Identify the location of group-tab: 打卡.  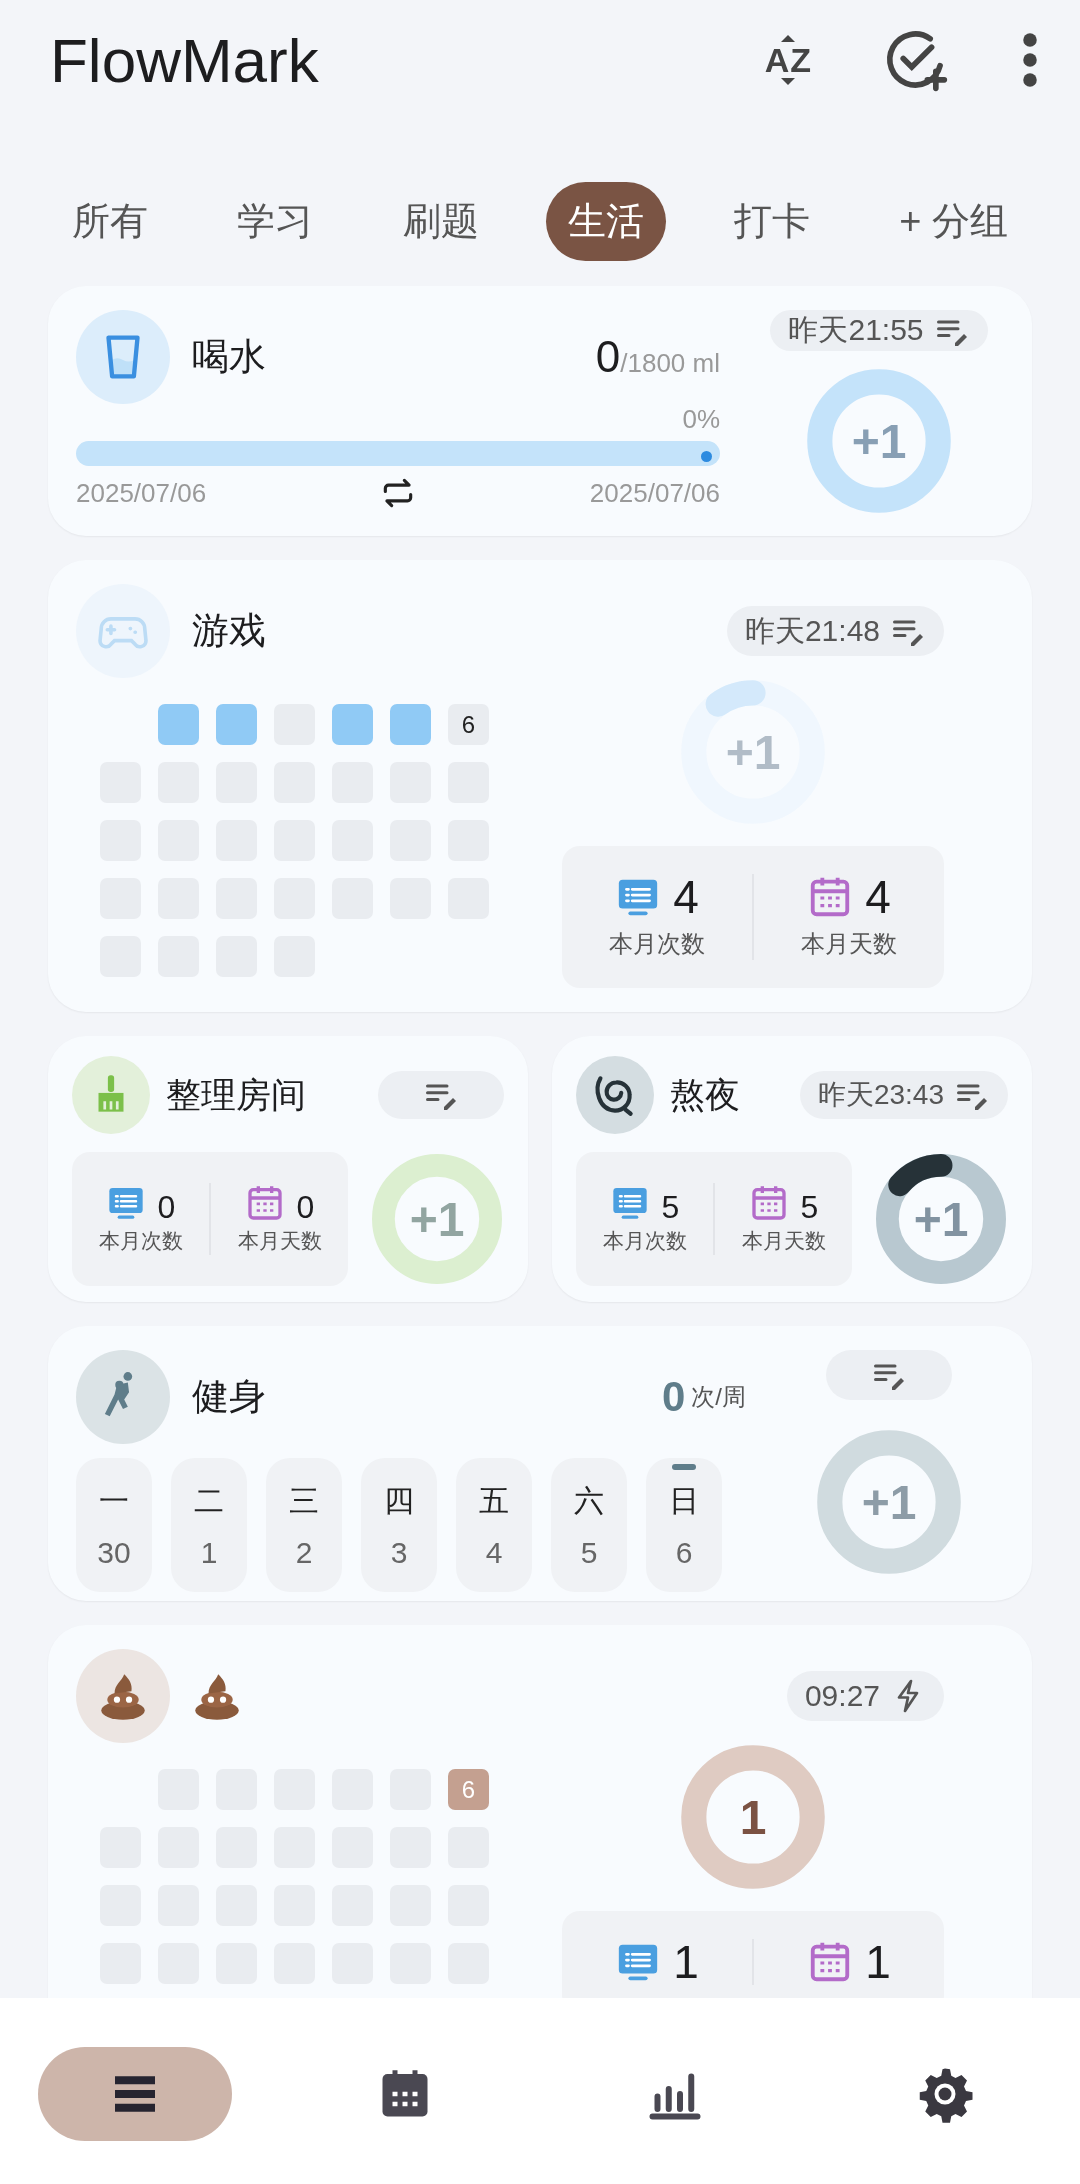
(771, 221).